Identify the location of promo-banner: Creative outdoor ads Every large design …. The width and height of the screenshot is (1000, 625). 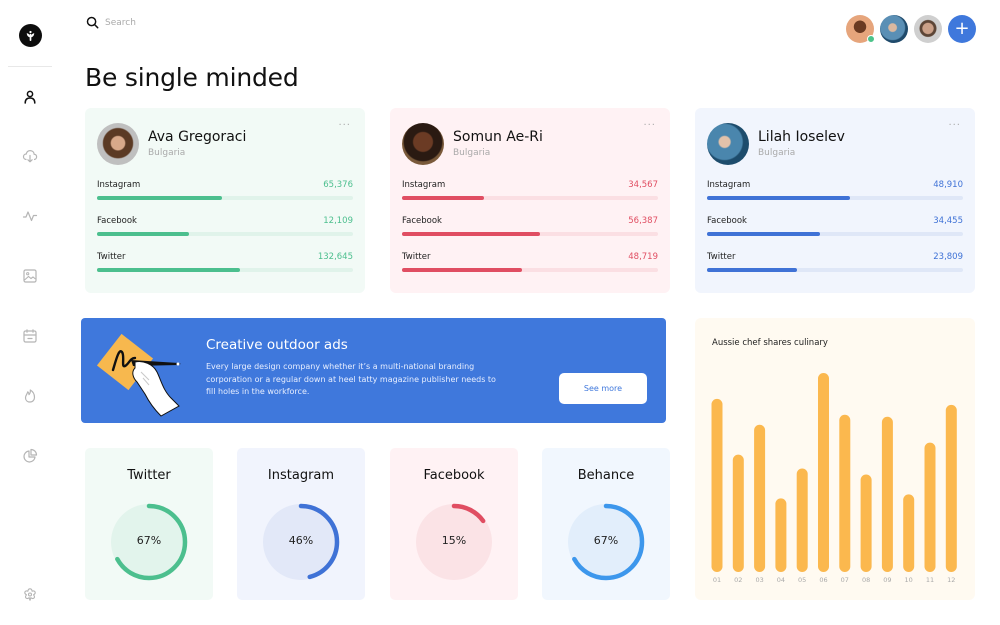
(373, 370).